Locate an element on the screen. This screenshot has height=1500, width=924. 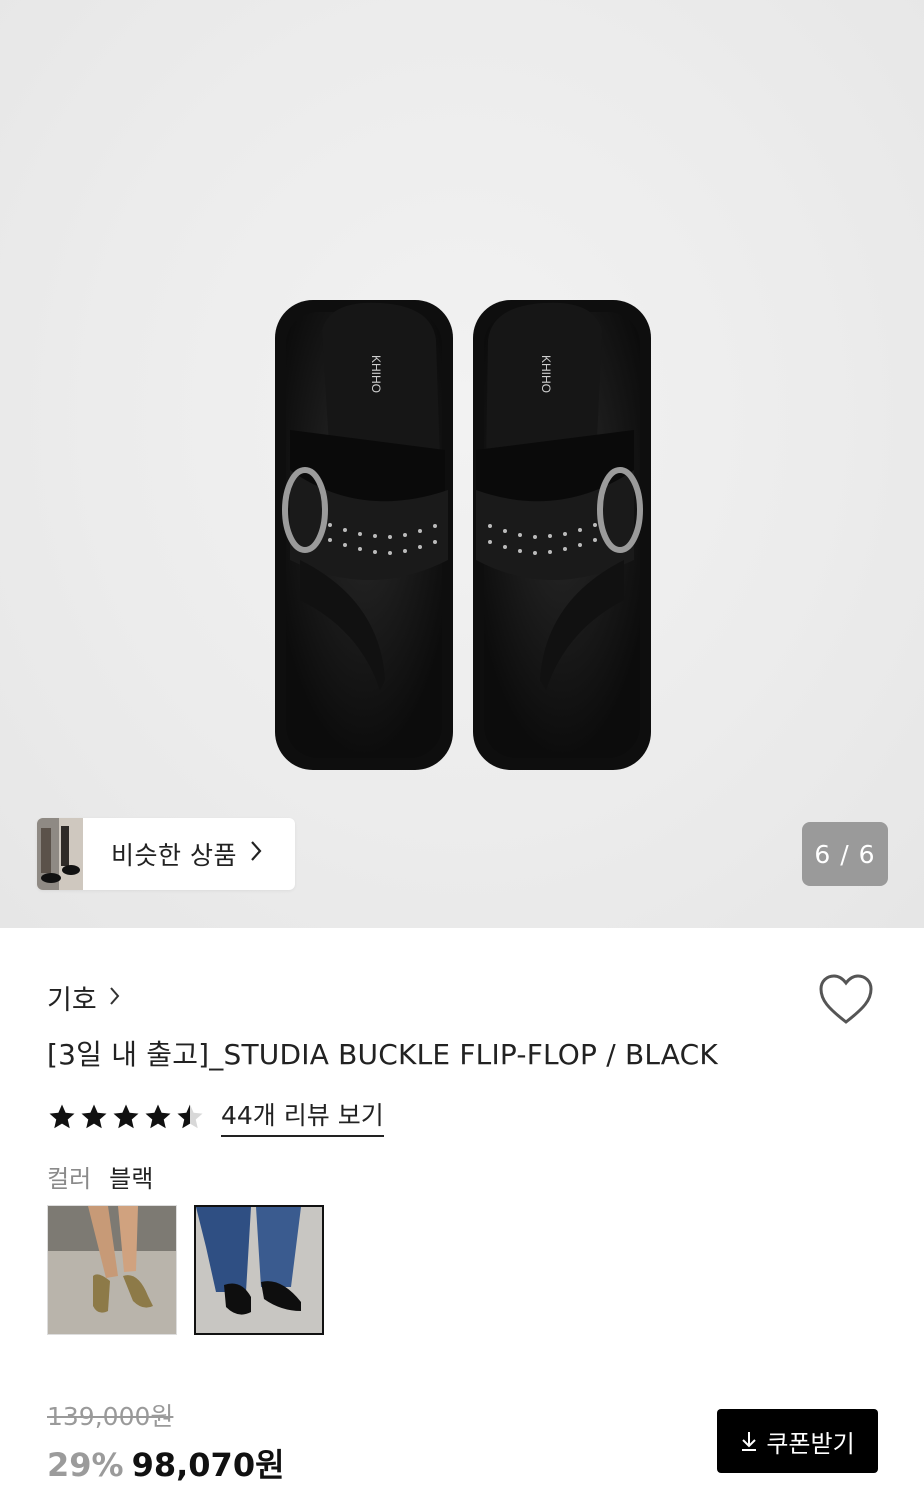
coupon-button-label: 쿠폰받기 is located at coordinates (810, 1443).